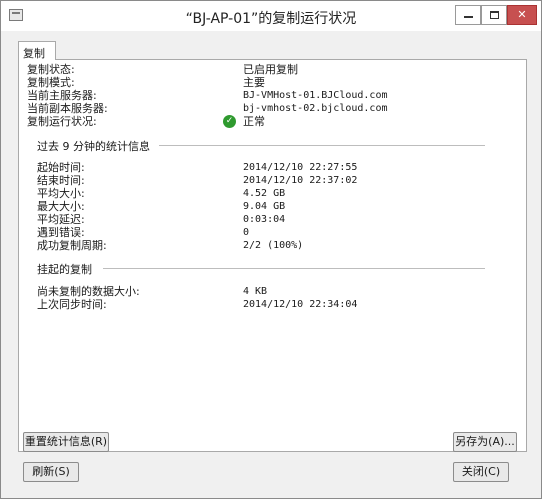 This screenshot has height=499, width=542. I want to click on primary-server-value: BJ-VMHost-01.BJCloud.com, so click(315, 95).